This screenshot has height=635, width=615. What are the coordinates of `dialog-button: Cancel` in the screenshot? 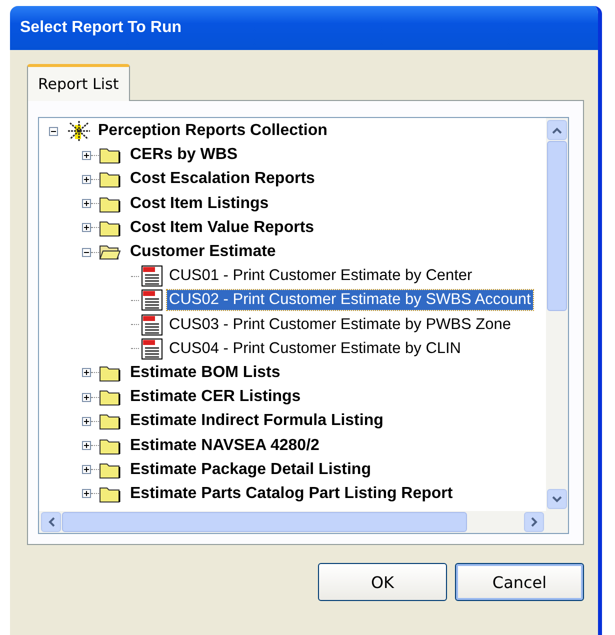 It's located at (519, 582).